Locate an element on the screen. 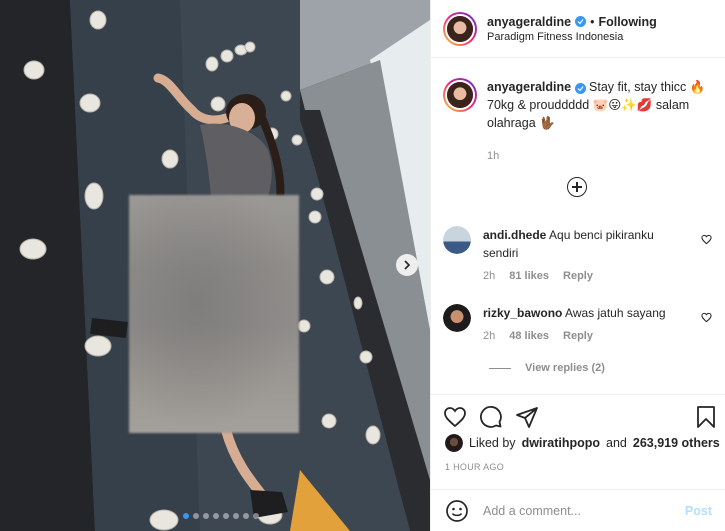  likes-summary: Liked by dwiratihpopo and 263,919 others is located at coordinates (582, 443).